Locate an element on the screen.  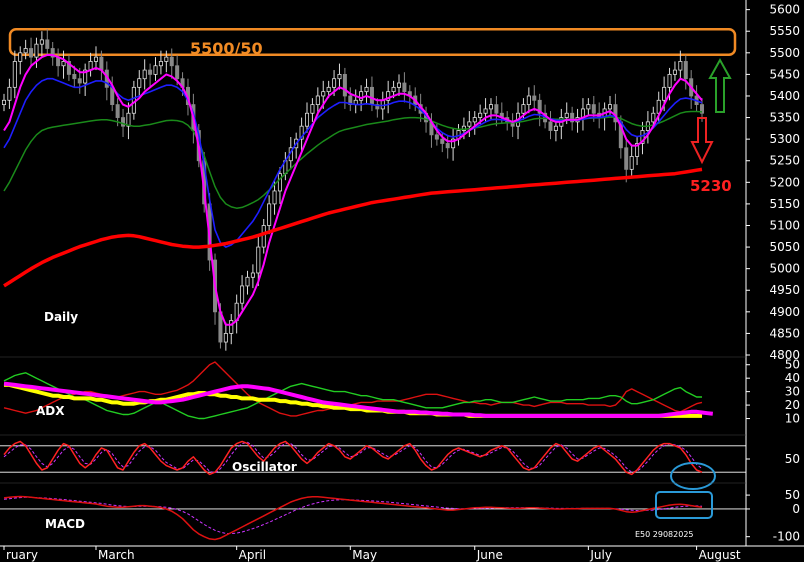
adx-tick-label: 20 is located at coordinates (792, 405).